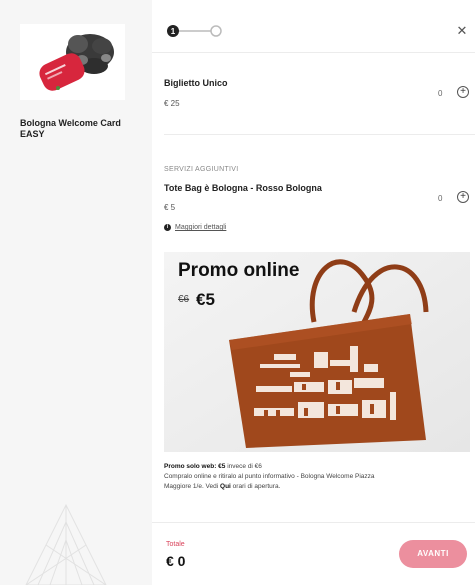  What do you see at coordinates (70, 128) in the screenshot?
I see `product-name: Bologna Welcome Card EASY` at bounding box center [70, 128].